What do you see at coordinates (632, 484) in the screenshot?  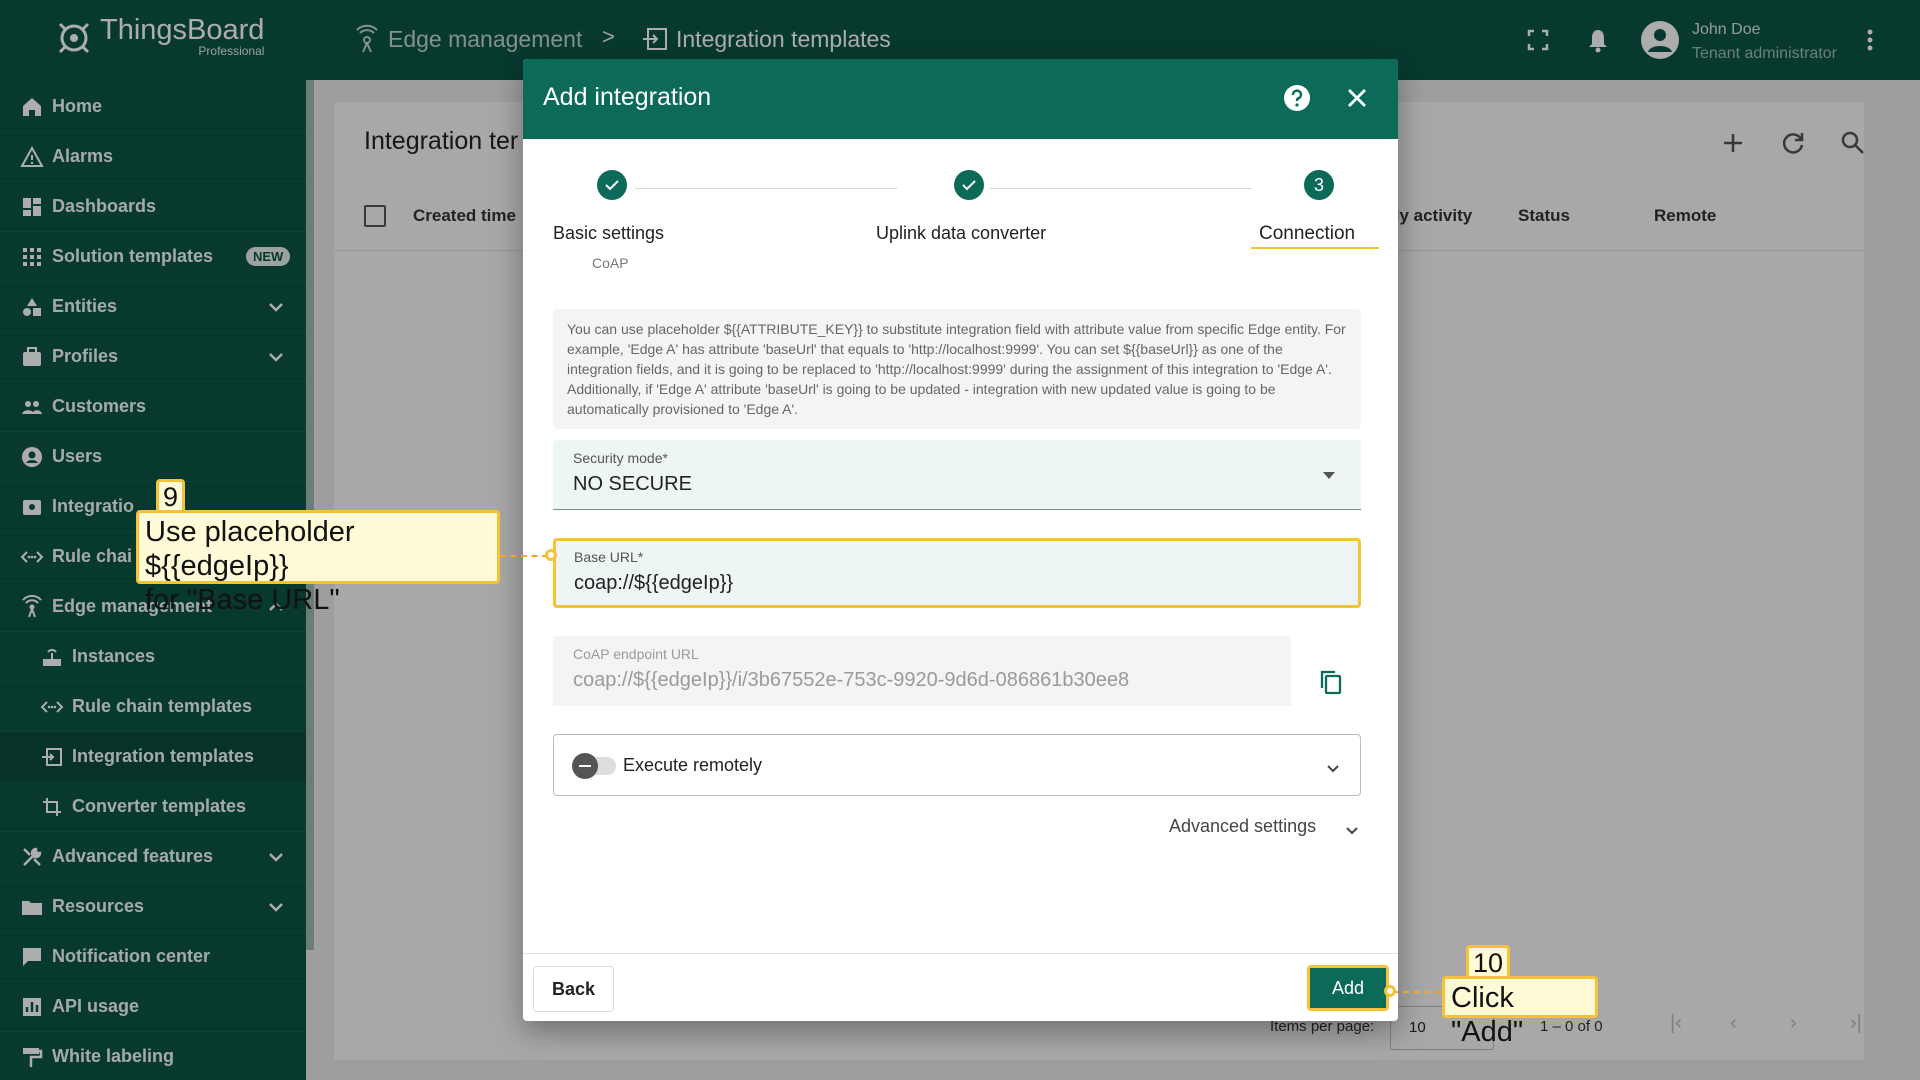 I see `security-mode-value: NO SECURE` at bounding box center [632, 484].